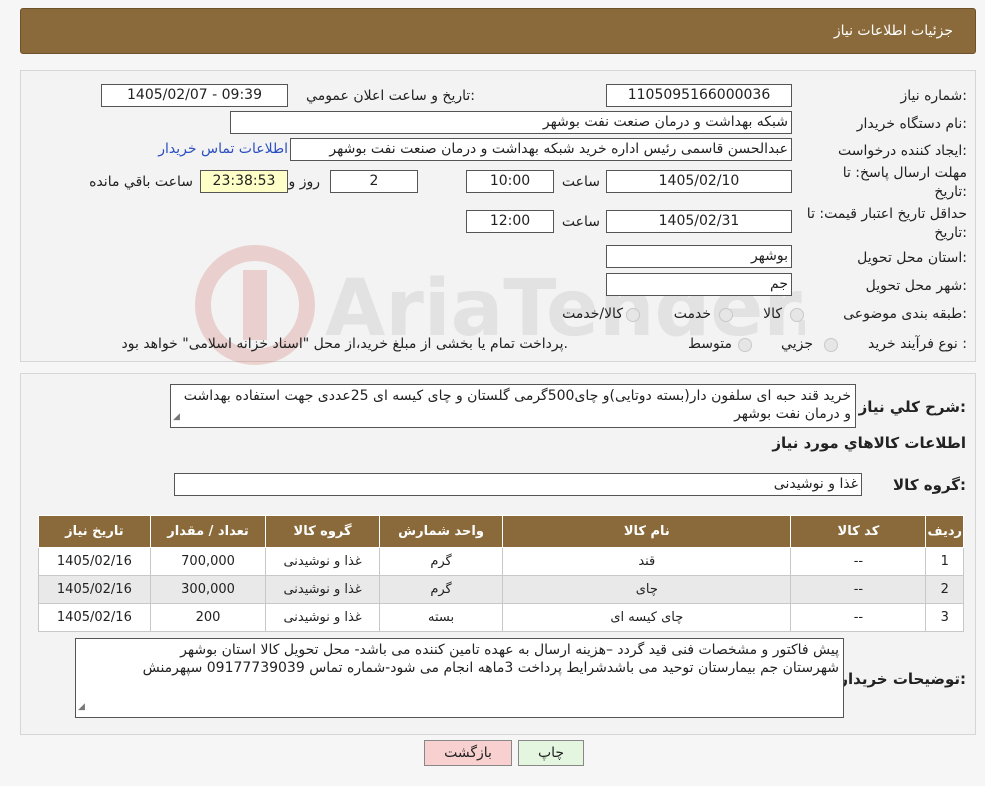 This screenshot has height=786, width=985. I want to click on cell: 2, so click(944, 589).